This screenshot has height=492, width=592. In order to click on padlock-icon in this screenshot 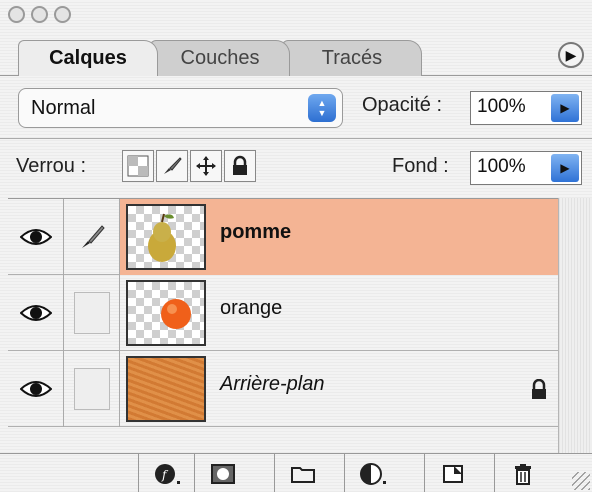, I will do `click(539, 389)`.